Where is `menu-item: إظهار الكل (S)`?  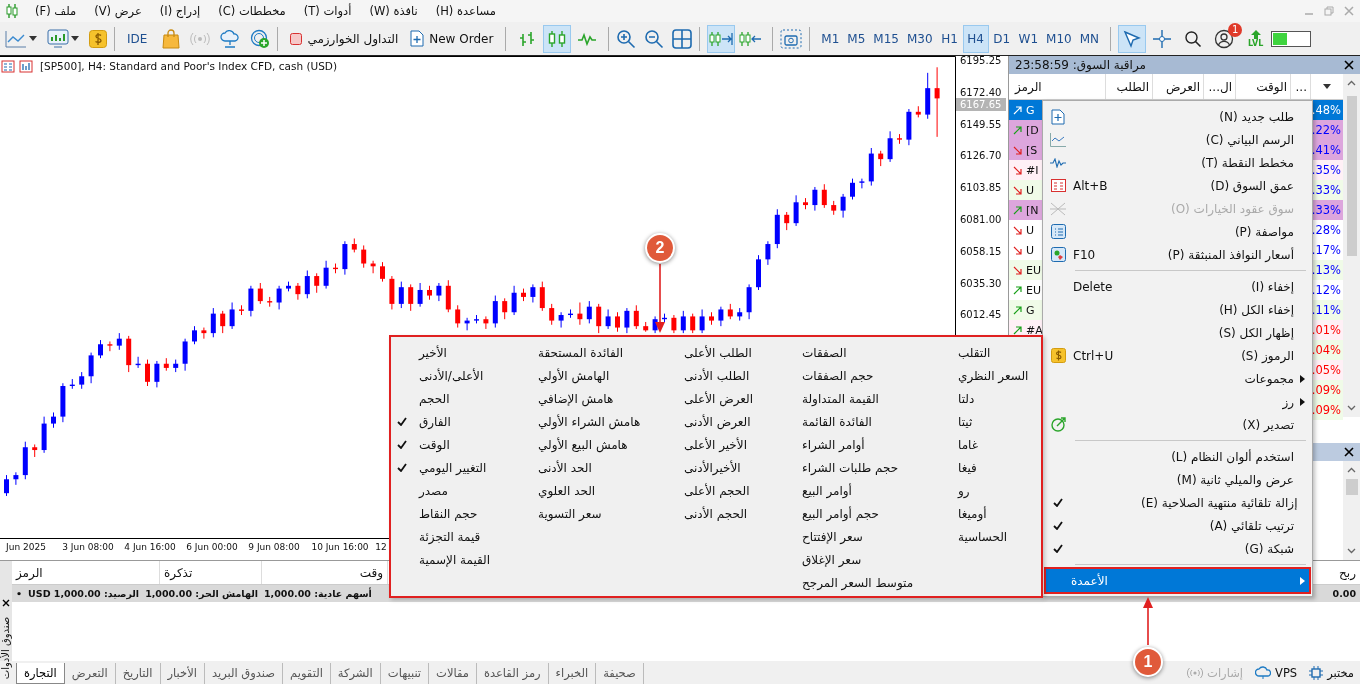
menu-item: إظهار الكل (S) is located at coordinates (1177, 332).